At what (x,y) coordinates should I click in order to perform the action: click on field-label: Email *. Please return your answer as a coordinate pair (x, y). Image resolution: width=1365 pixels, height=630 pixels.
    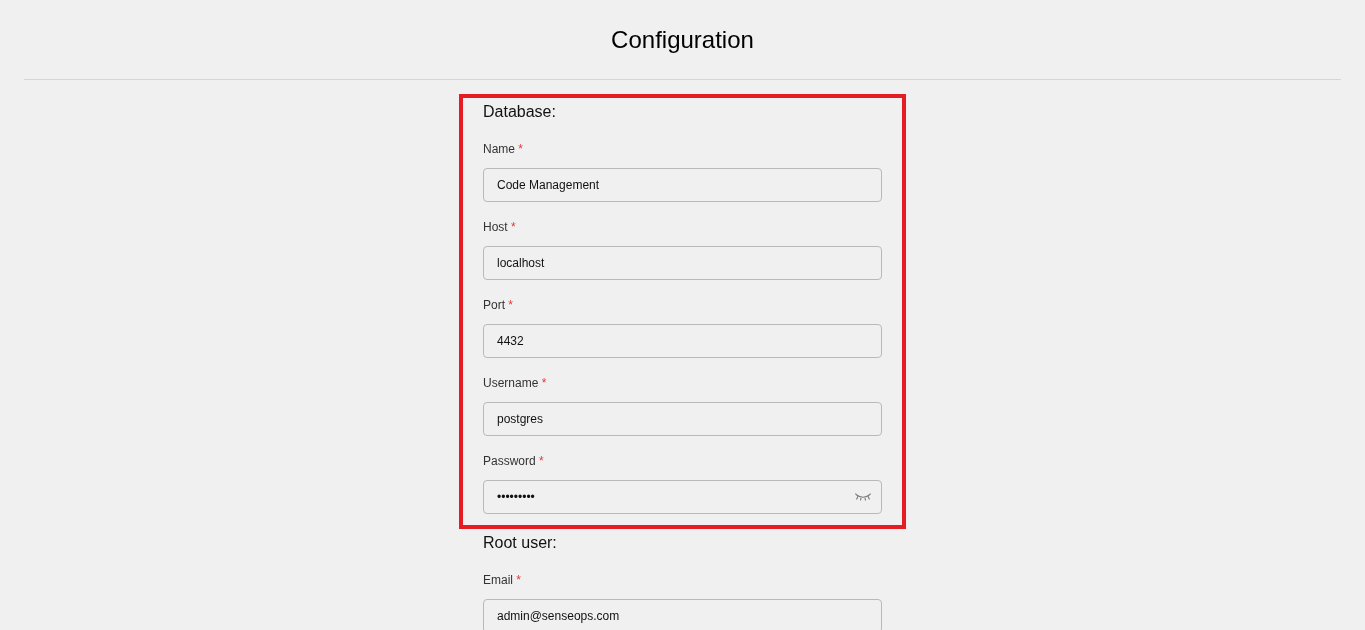
    Looking at the image, I should click on (502, 580).